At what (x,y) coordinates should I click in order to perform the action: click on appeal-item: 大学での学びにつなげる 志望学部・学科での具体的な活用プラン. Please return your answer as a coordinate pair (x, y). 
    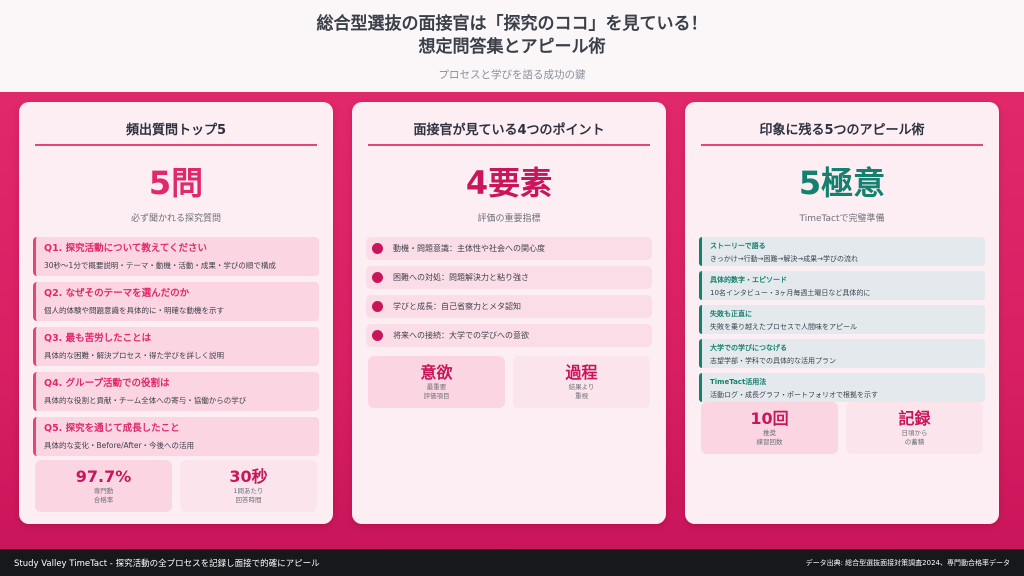
    Looking at the image, I should click on (842, 353).